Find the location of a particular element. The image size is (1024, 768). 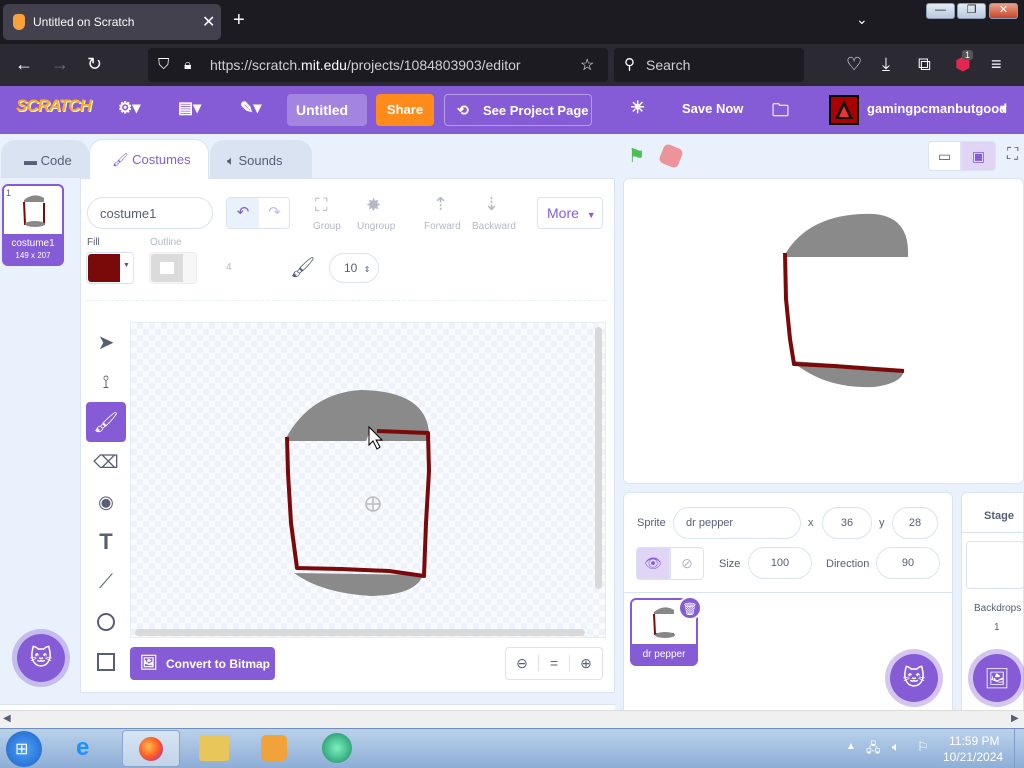

reshape-tool: ⟟ is located at coordinates (106, 382).